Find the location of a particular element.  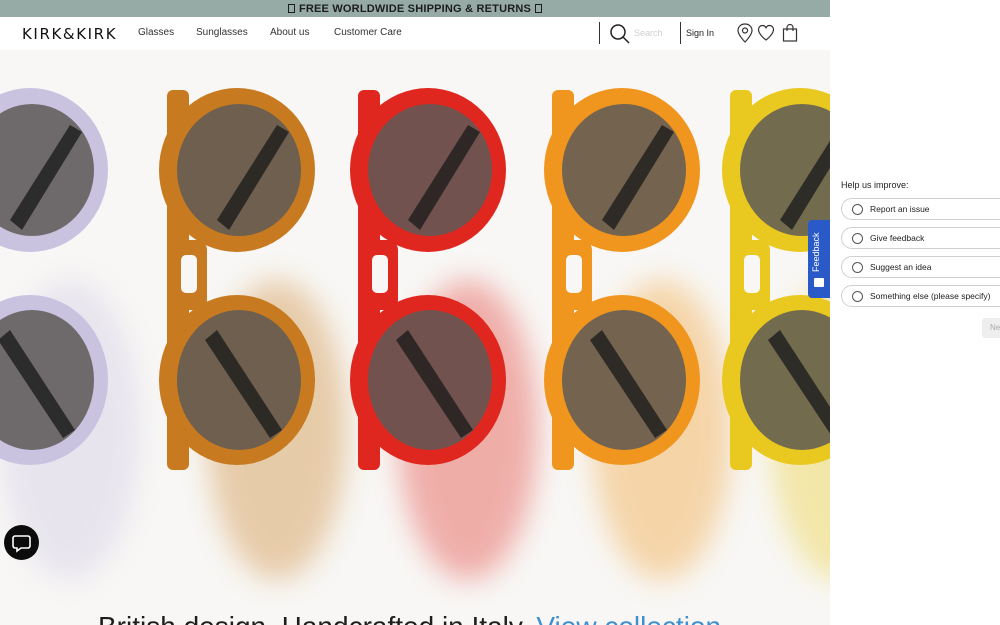

tagline-text: British design. Handcrafted in Italy. is located at coordinates (313, 618).